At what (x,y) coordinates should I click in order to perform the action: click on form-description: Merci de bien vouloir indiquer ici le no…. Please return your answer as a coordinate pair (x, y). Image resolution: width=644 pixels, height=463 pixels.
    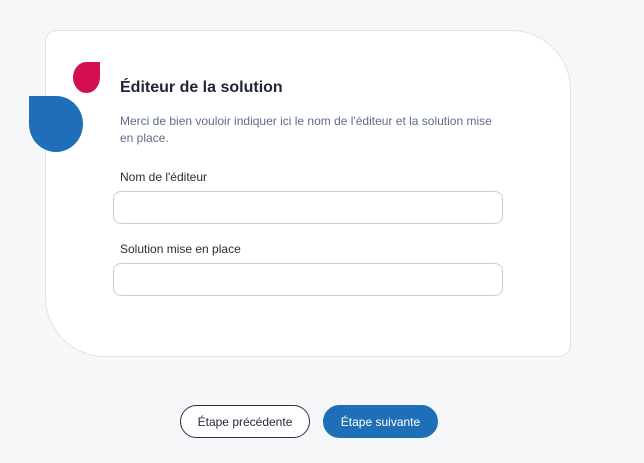
    Looking at the image, I should click on (306, 129).